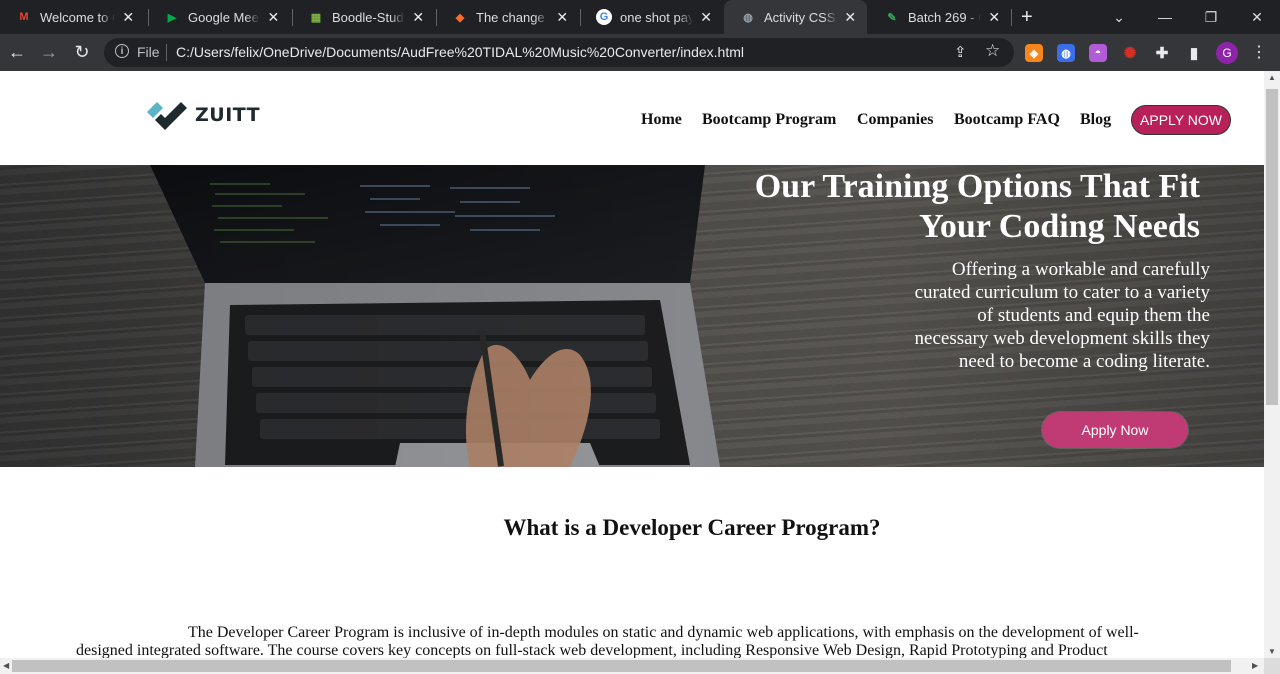 The width and height of the screenshot is (1280, 674). Describe the element at coordinates (1098, 53) in the screenshot. I see `cupcake-extension-icon: ◓` at that location.